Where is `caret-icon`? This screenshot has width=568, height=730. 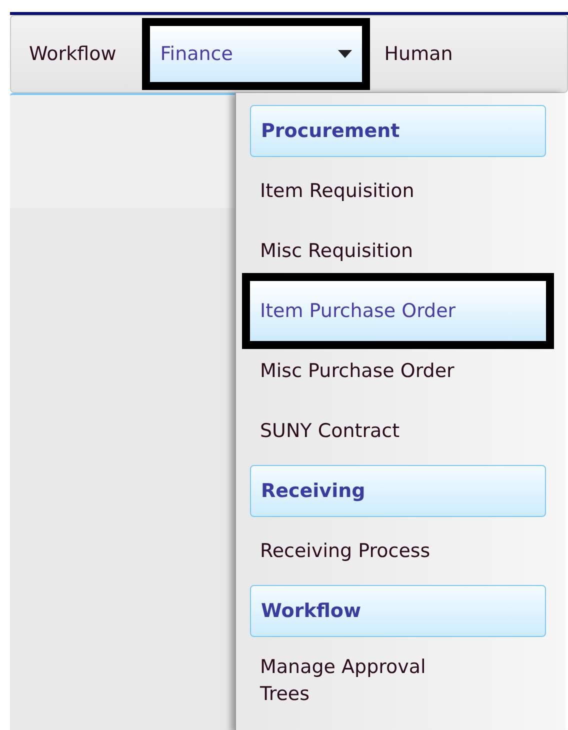 caret-icon is located at coordinates (345, 54).